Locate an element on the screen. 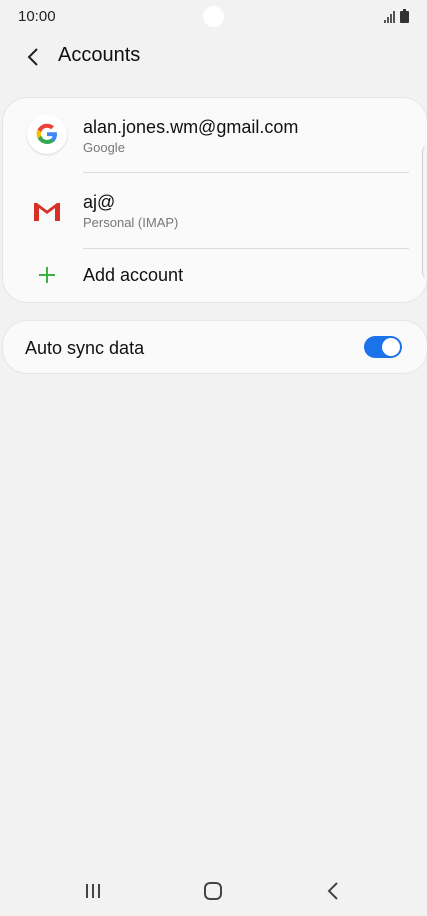 Image resolution: width=427 pixels, height=916 pixels. account-type: Google is located at coordinates (104, 147).